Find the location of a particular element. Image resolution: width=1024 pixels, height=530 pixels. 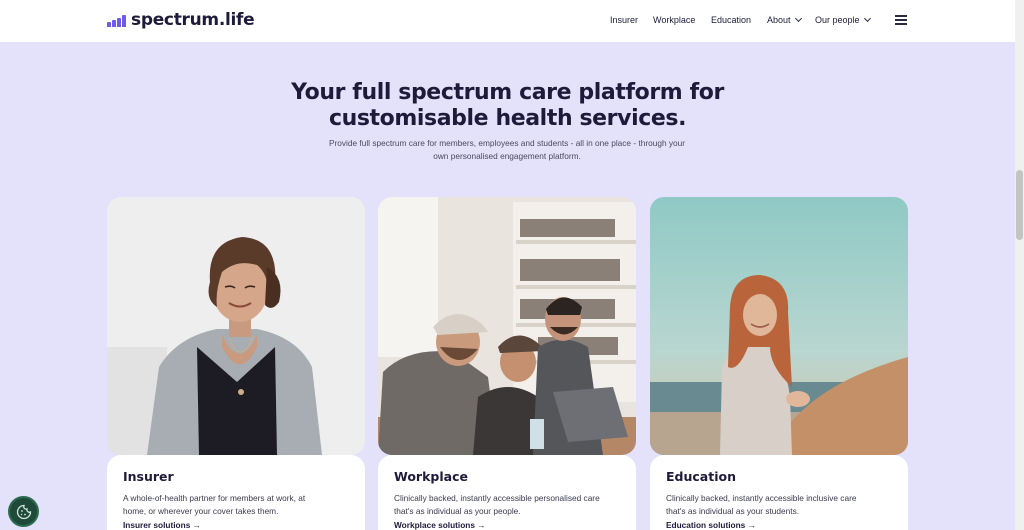

cookie-icon is located at coordinates (23, 511).